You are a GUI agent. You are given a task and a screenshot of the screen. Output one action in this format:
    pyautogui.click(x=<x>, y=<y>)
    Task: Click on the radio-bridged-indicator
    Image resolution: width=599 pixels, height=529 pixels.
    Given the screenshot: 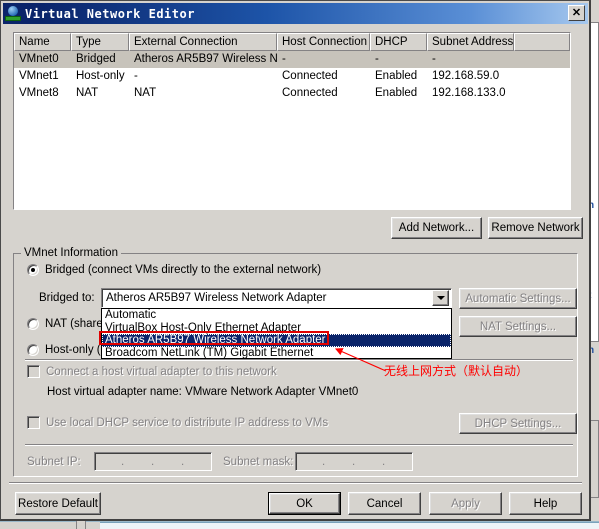 What is the action you would take?
    pyautogui.click(x=33, y=270)
    